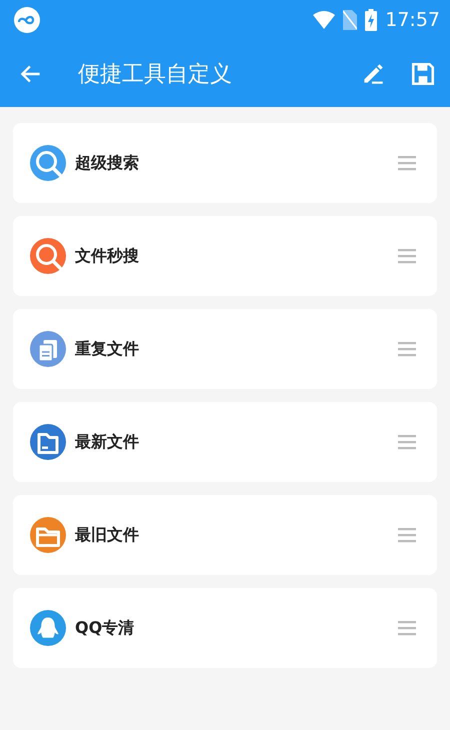 This screenshot has width=450, height=730. What do you see at coordinates (350, 20) in the screenshot?
I see `no-sim-icon` at bounding box center [350, 20].